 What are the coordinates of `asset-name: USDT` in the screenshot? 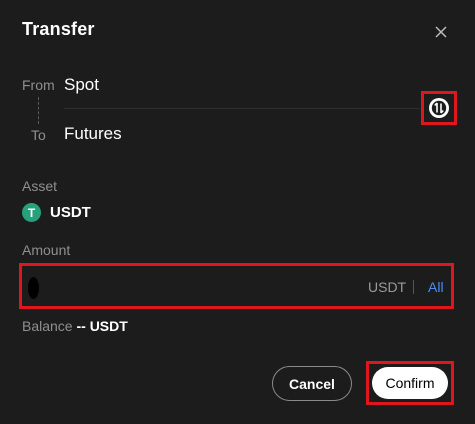 It's located at (70, 212).